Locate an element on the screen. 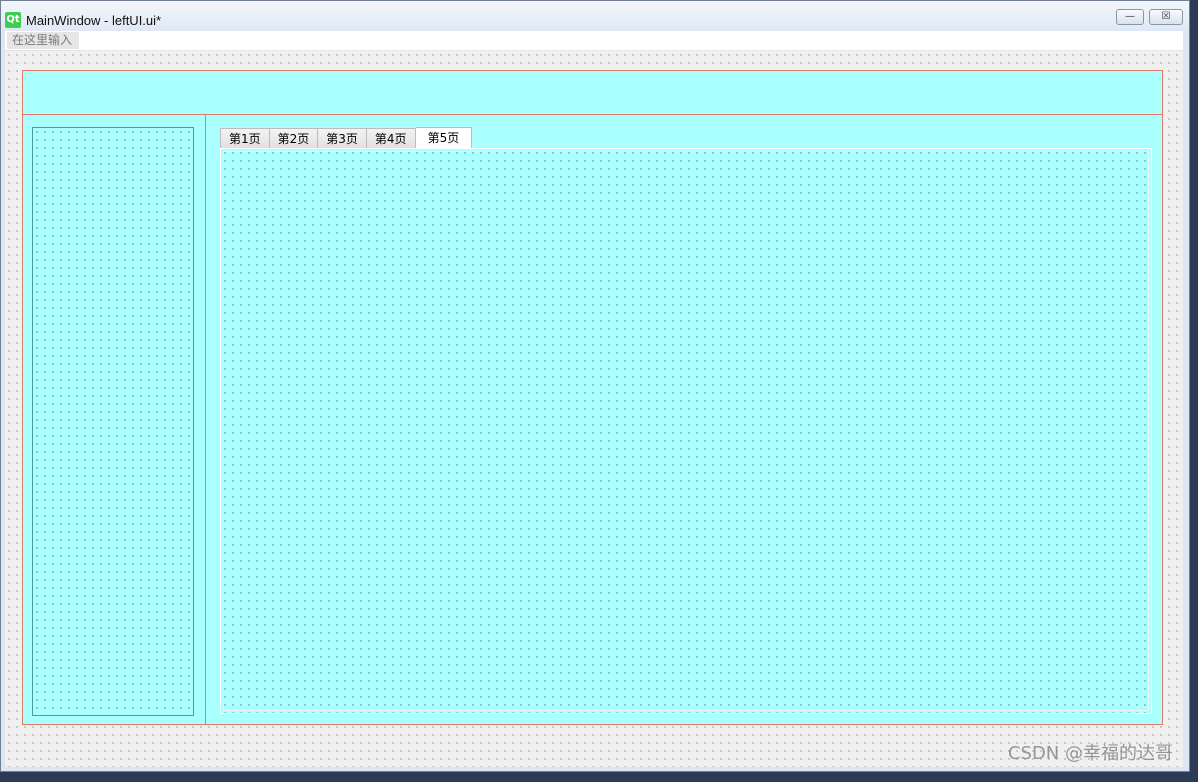 The height and width of the screenshot is (782, 1198). qt-logo-icon: Qt is located at coordinates (13, 20).